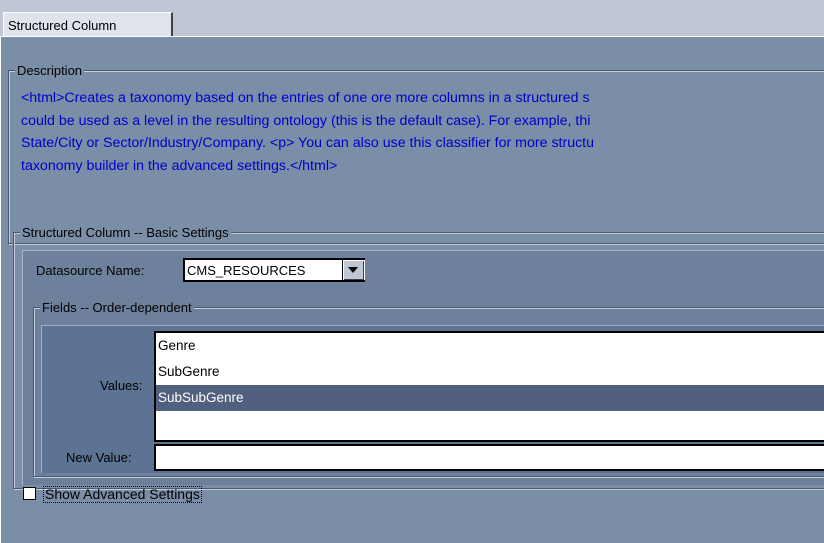 This screenshot has width=824, height=543. I want to click on list-item: SubGenre, so click(490, 372).